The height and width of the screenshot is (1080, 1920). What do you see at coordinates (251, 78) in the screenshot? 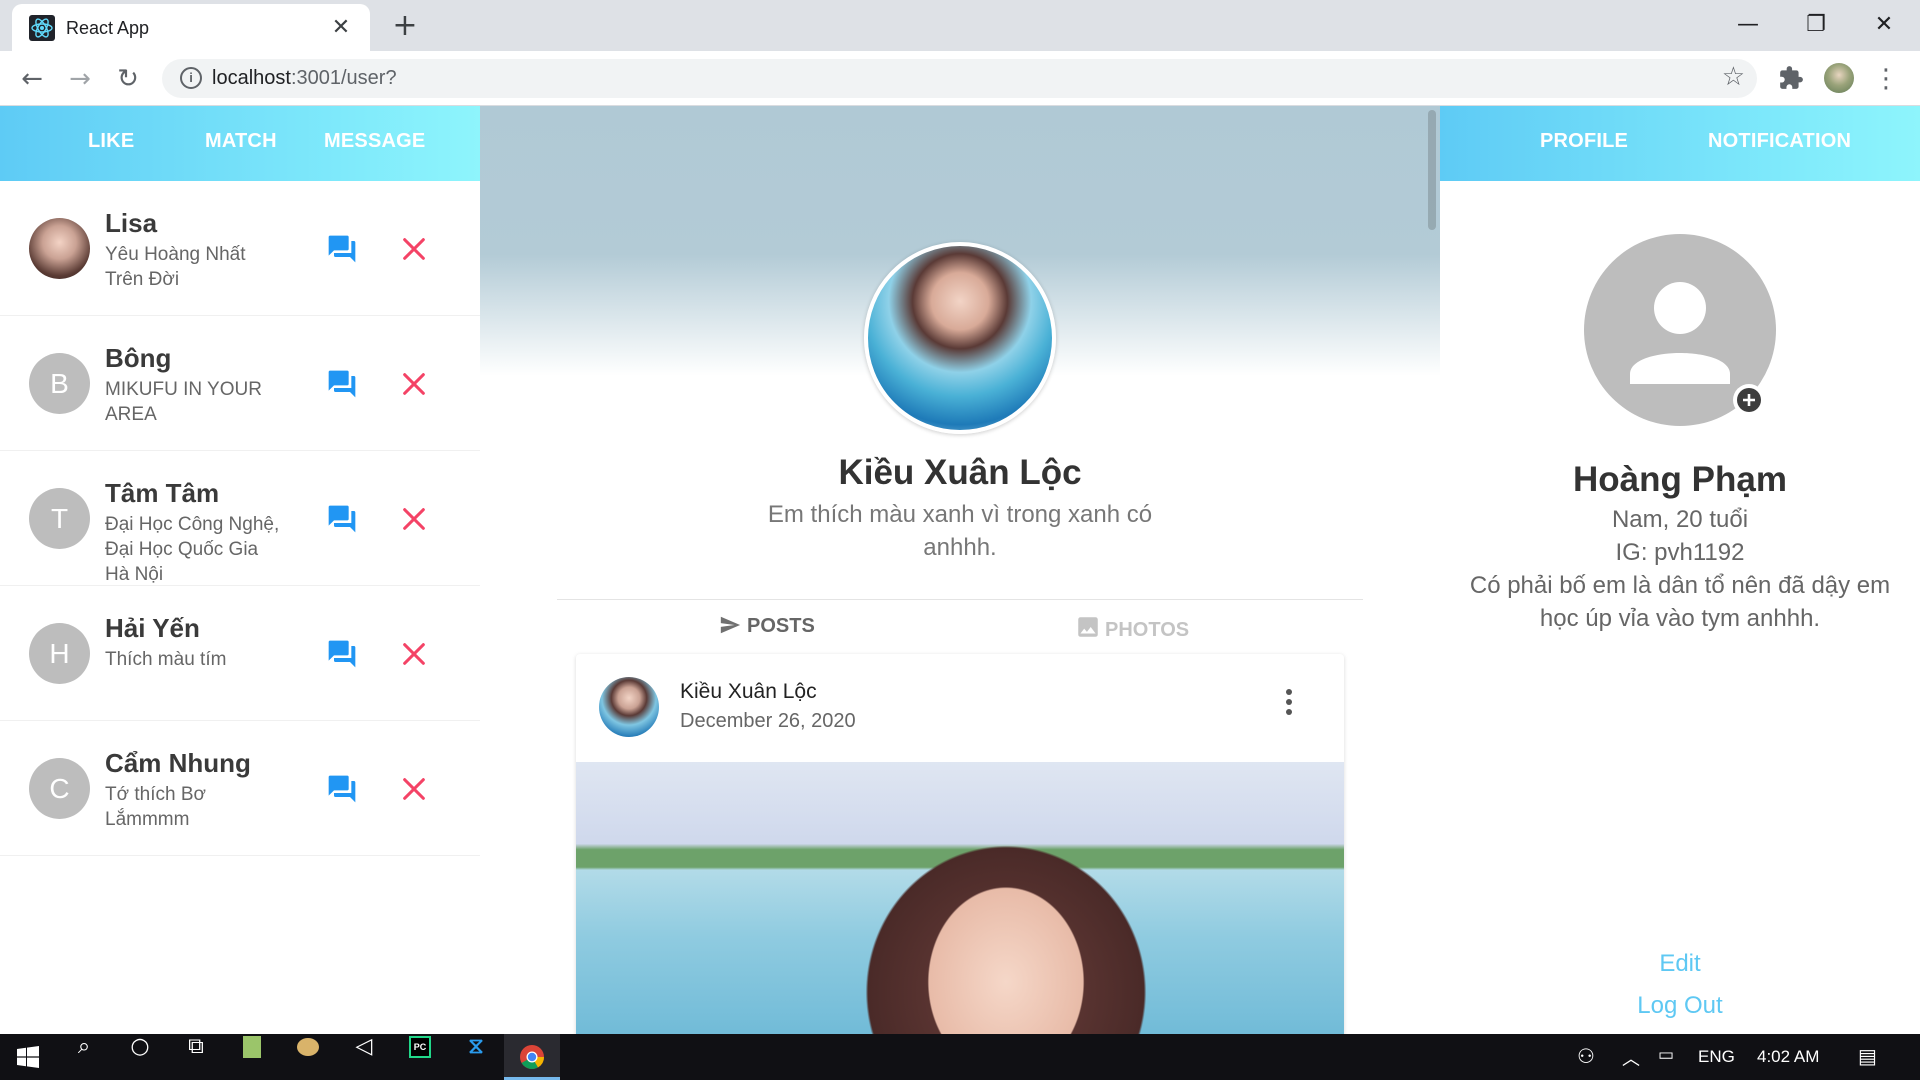
I see `url-host: localhost` at bounding box center [251, 78].